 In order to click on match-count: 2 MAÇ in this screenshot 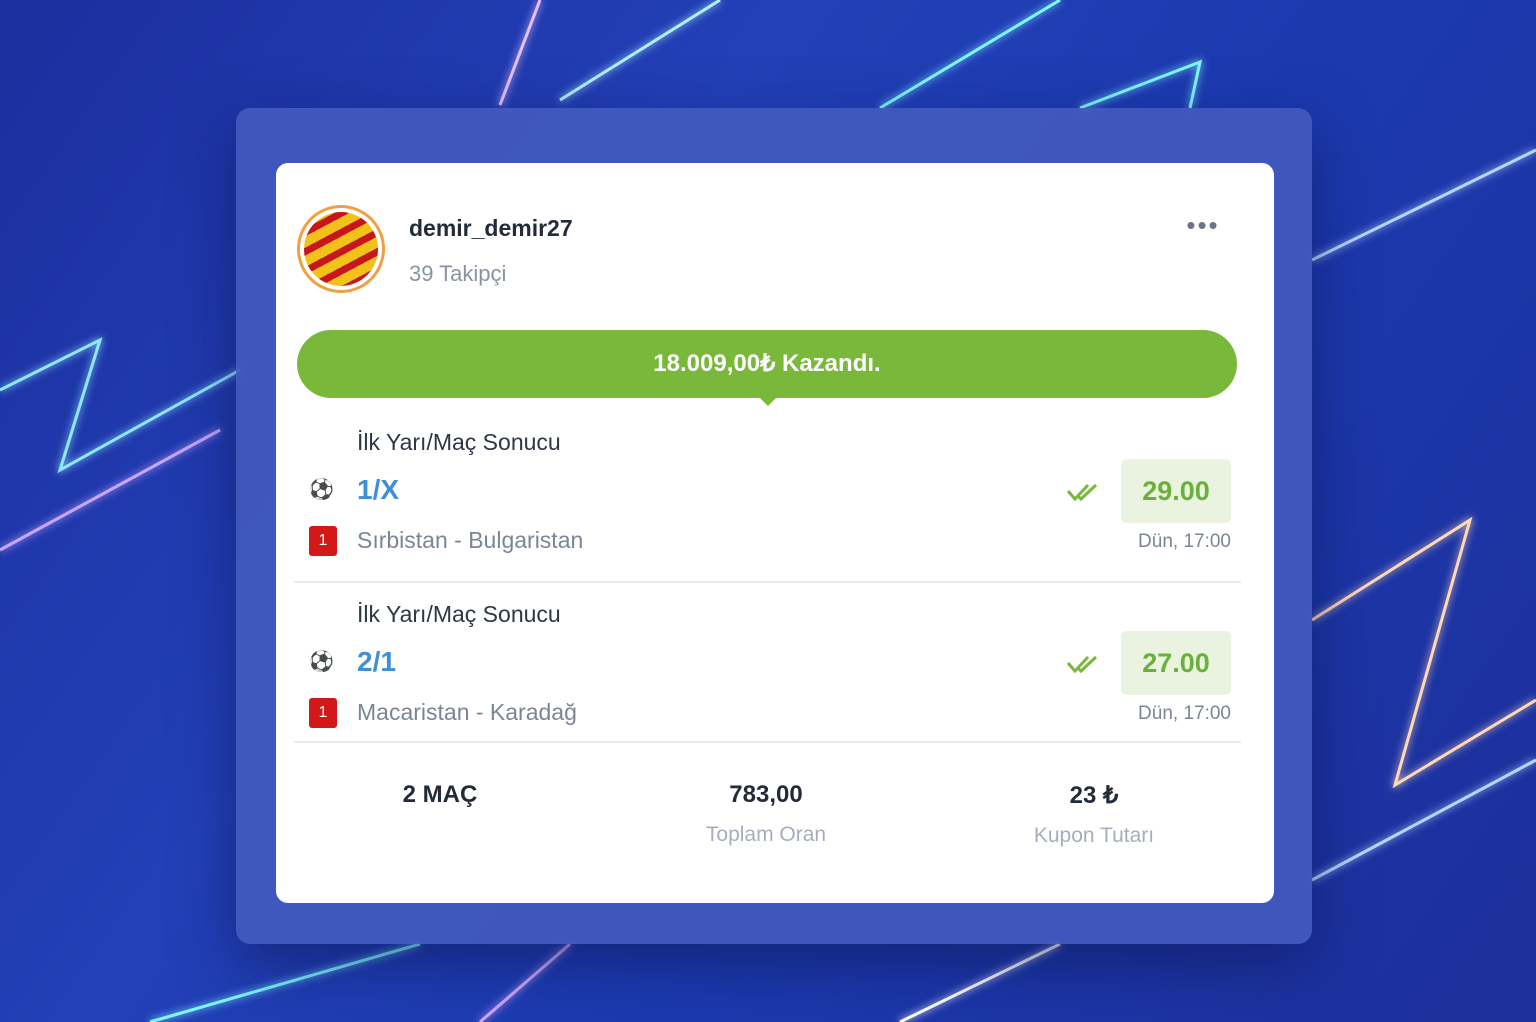, I will do `click(440, 794)`.